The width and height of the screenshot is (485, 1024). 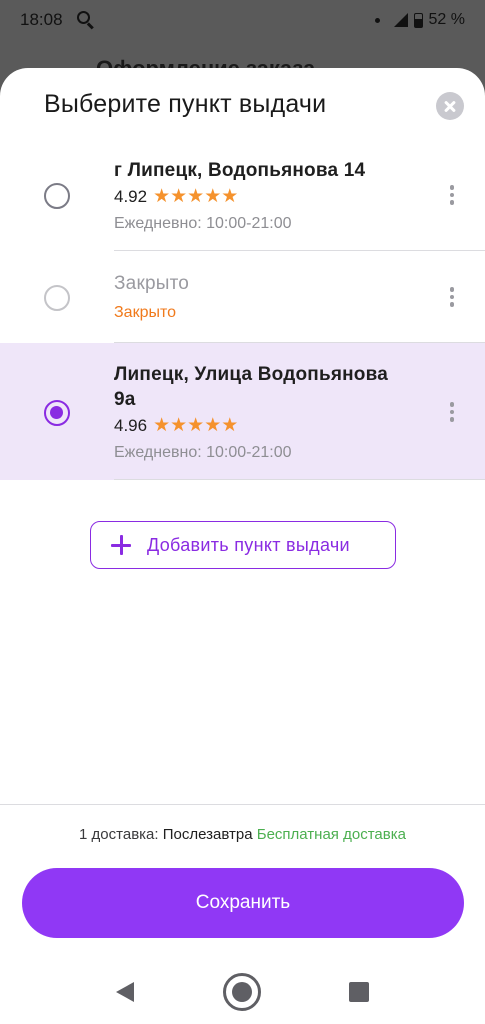 I want to click on home-icon, so click(x=242, y=992).